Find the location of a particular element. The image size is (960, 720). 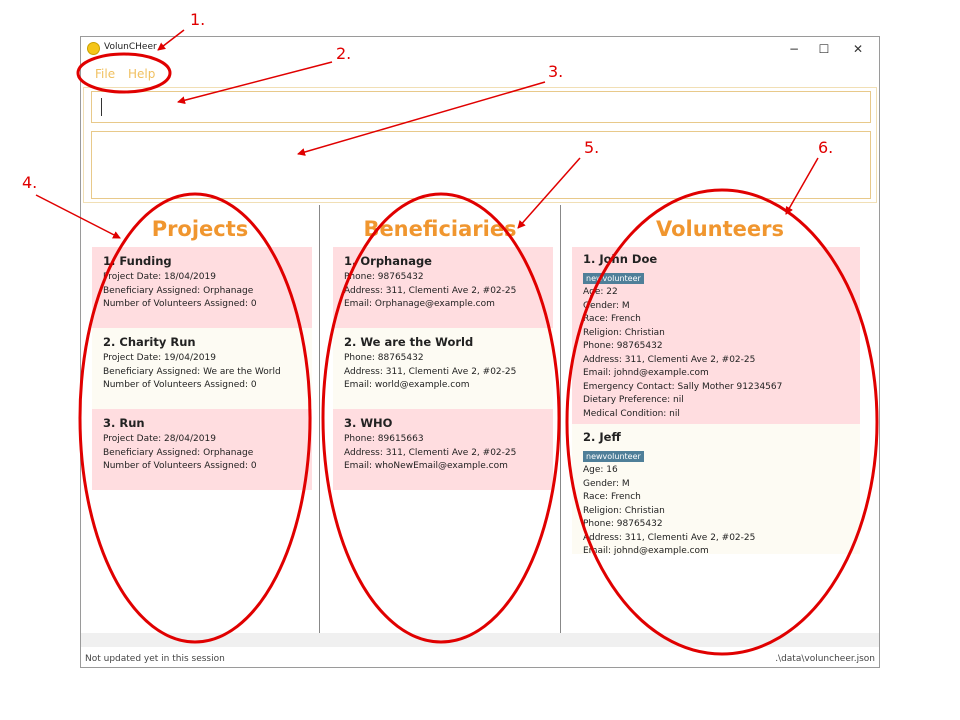

annotation-label-3: 3. is located at coordinates (556, 71).